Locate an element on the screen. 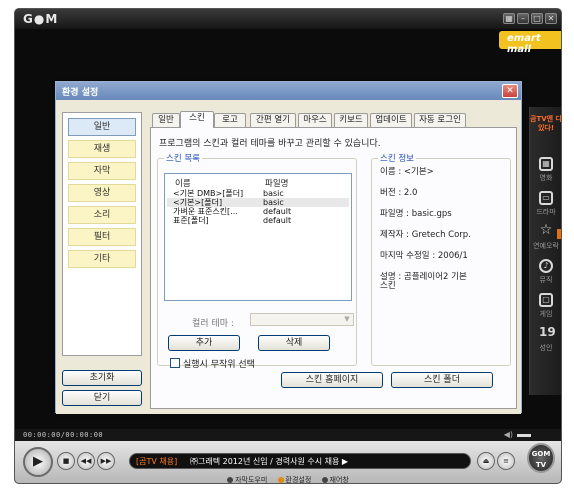 Image resolution: width=574 pixels, height=493 pixels. logo-badge-top: GOM is located at coordinates (541, 454).